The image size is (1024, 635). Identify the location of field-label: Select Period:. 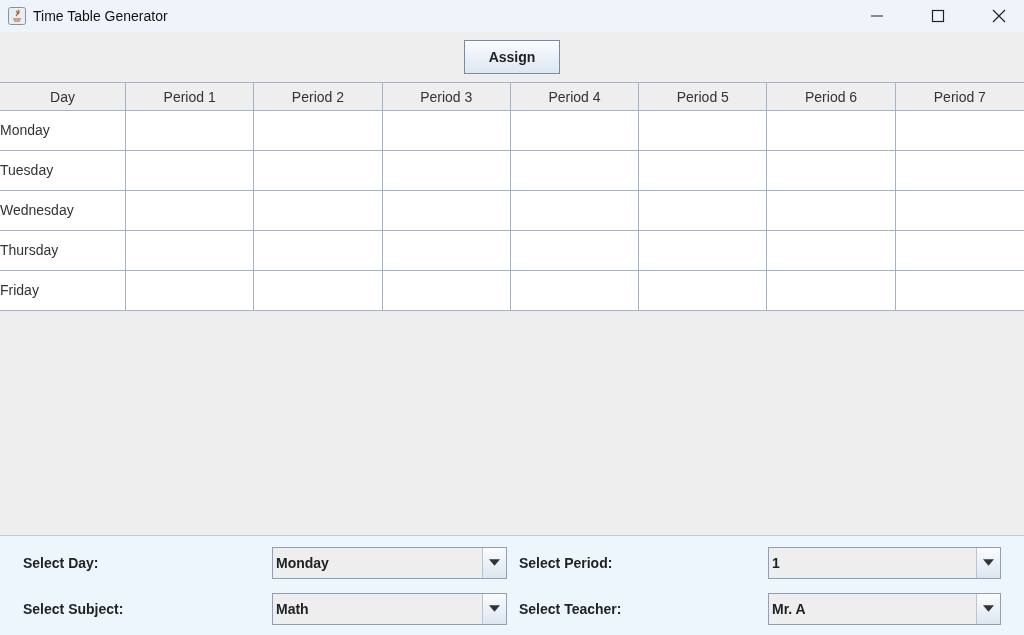
(566, 563).